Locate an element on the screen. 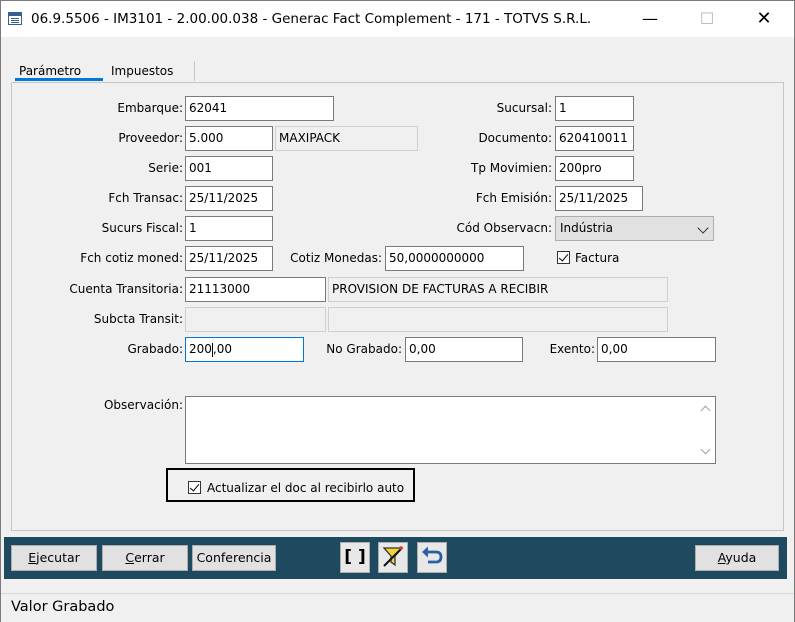  scroll-down-icon is located at coordinates (705, 449).